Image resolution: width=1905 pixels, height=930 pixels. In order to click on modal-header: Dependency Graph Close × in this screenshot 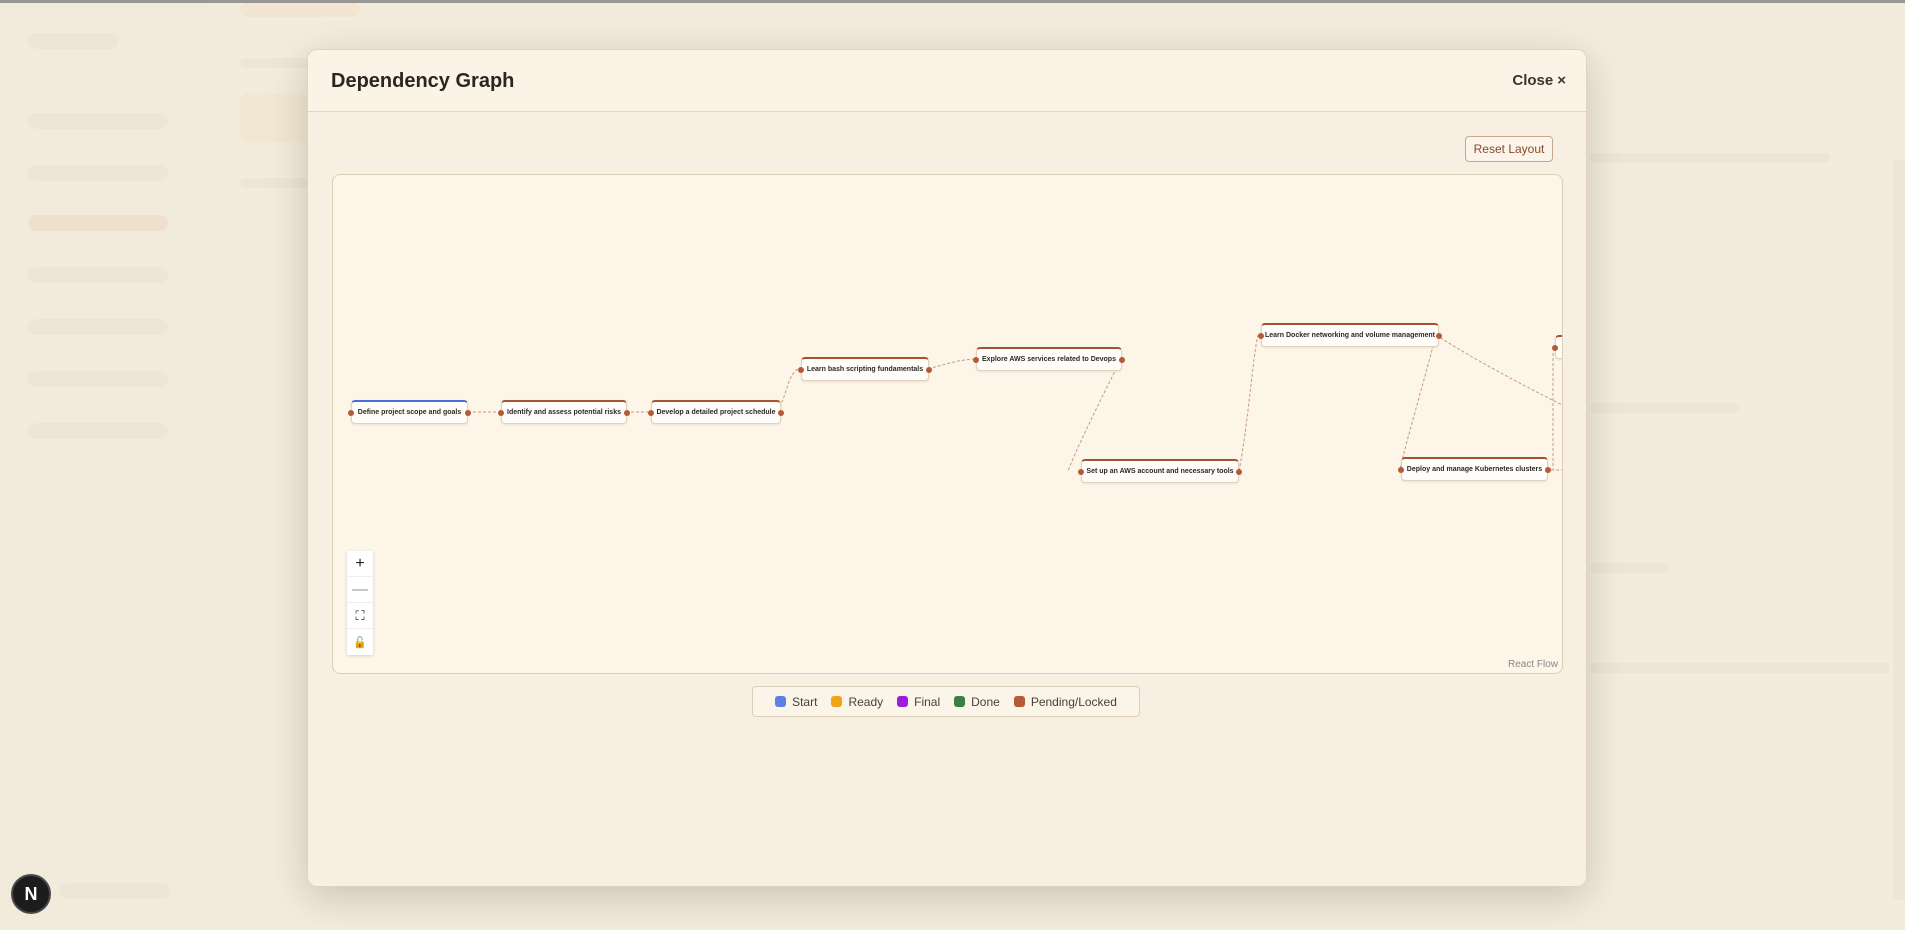, I will do `click(947, 81)`.